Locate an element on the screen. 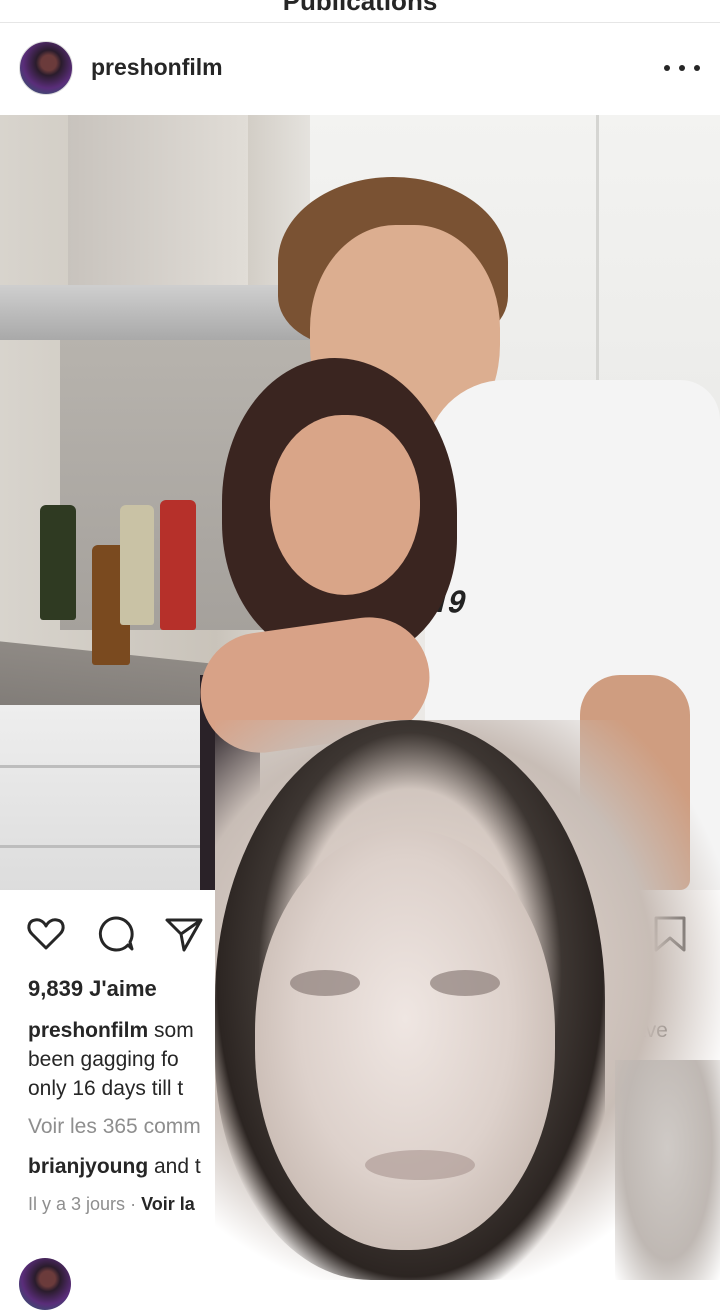 Image resolution: width=720 pixels, height=1310 pixels. post-username: preshonfilm is located at coordinates (157, 67).